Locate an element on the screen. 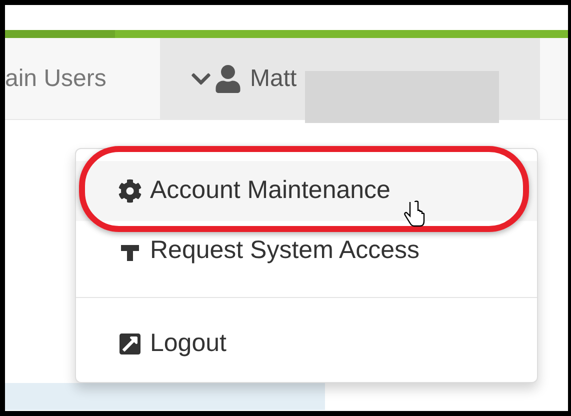 The height and width of the screenshot is (416, 571). pointer-cursor-icon is located at coordinates (415, 214).